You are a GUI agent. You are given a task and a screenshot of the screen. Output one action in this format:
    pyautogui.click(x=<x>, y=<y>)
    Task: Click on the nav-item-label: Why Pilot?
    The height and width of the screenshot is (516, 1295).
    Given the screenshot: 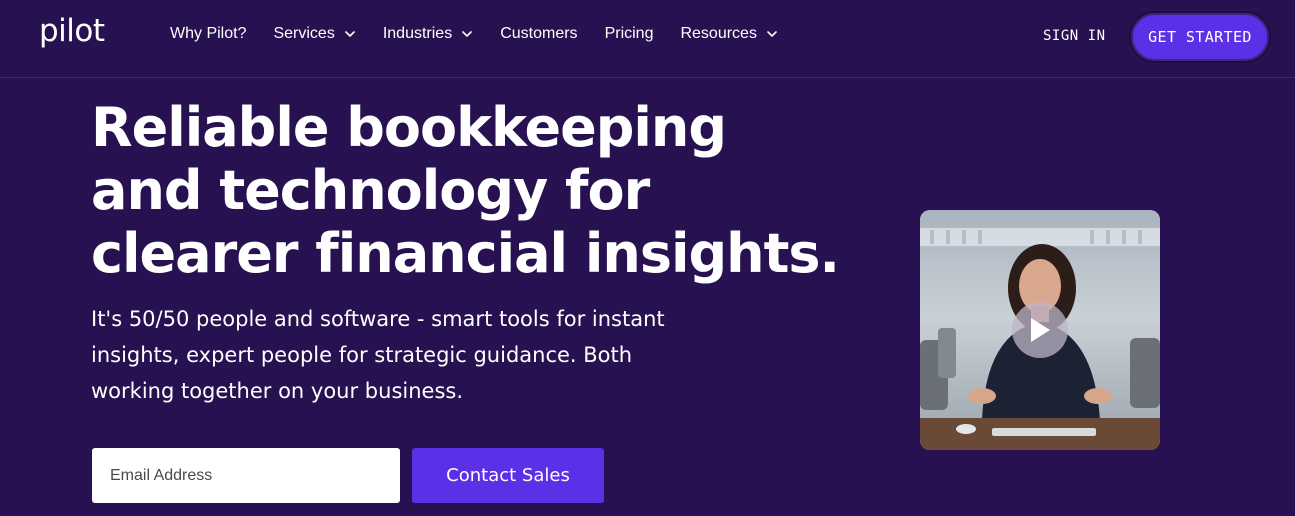 What is the action you would take?
    pyautogui.click(x=208, y=33)
    